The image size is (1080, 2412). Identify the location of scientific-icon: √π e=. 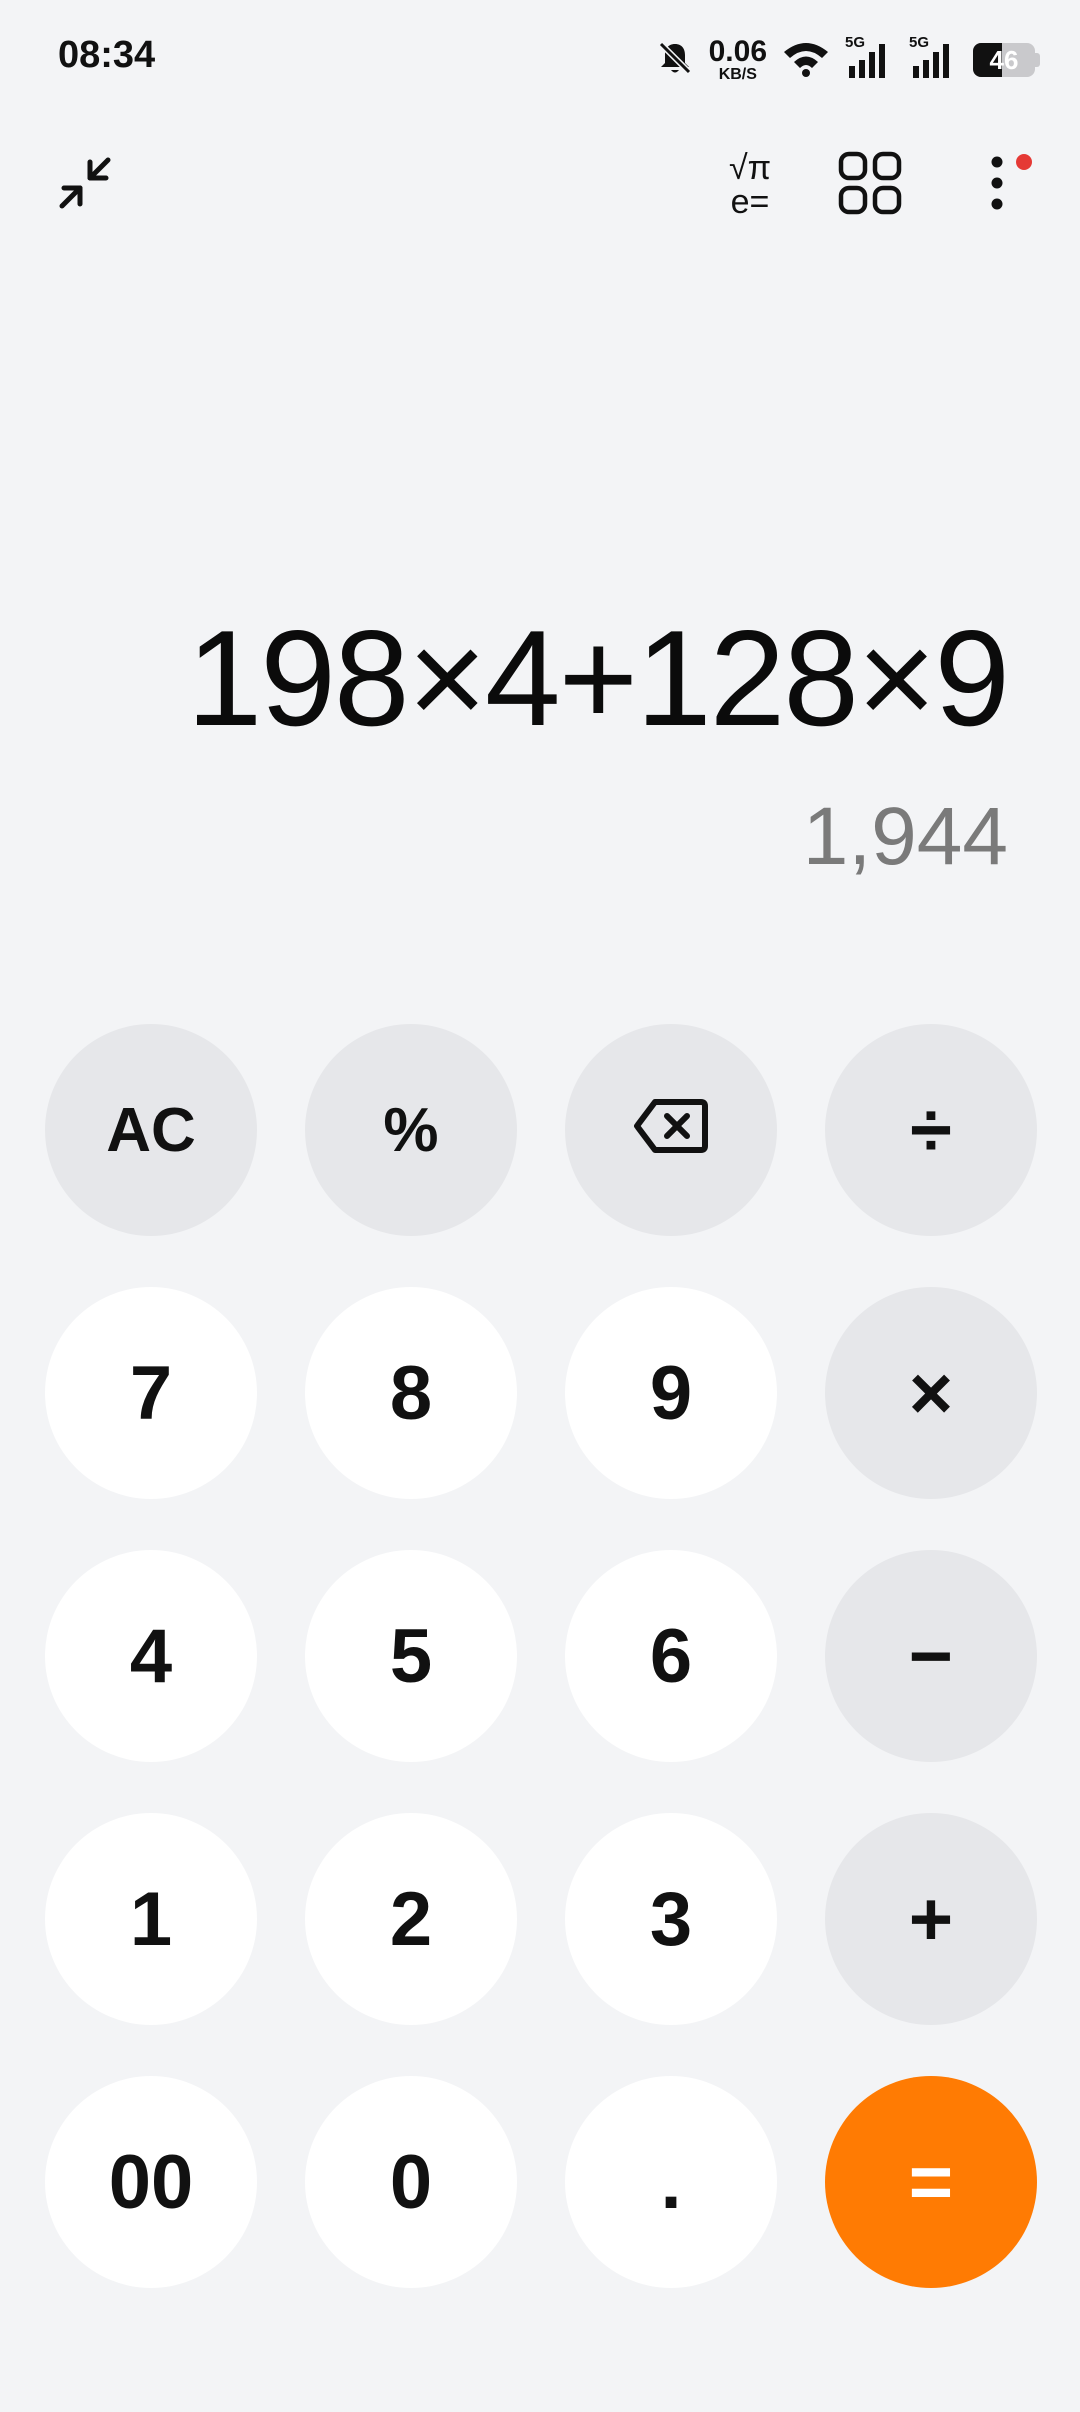
(750, 185).